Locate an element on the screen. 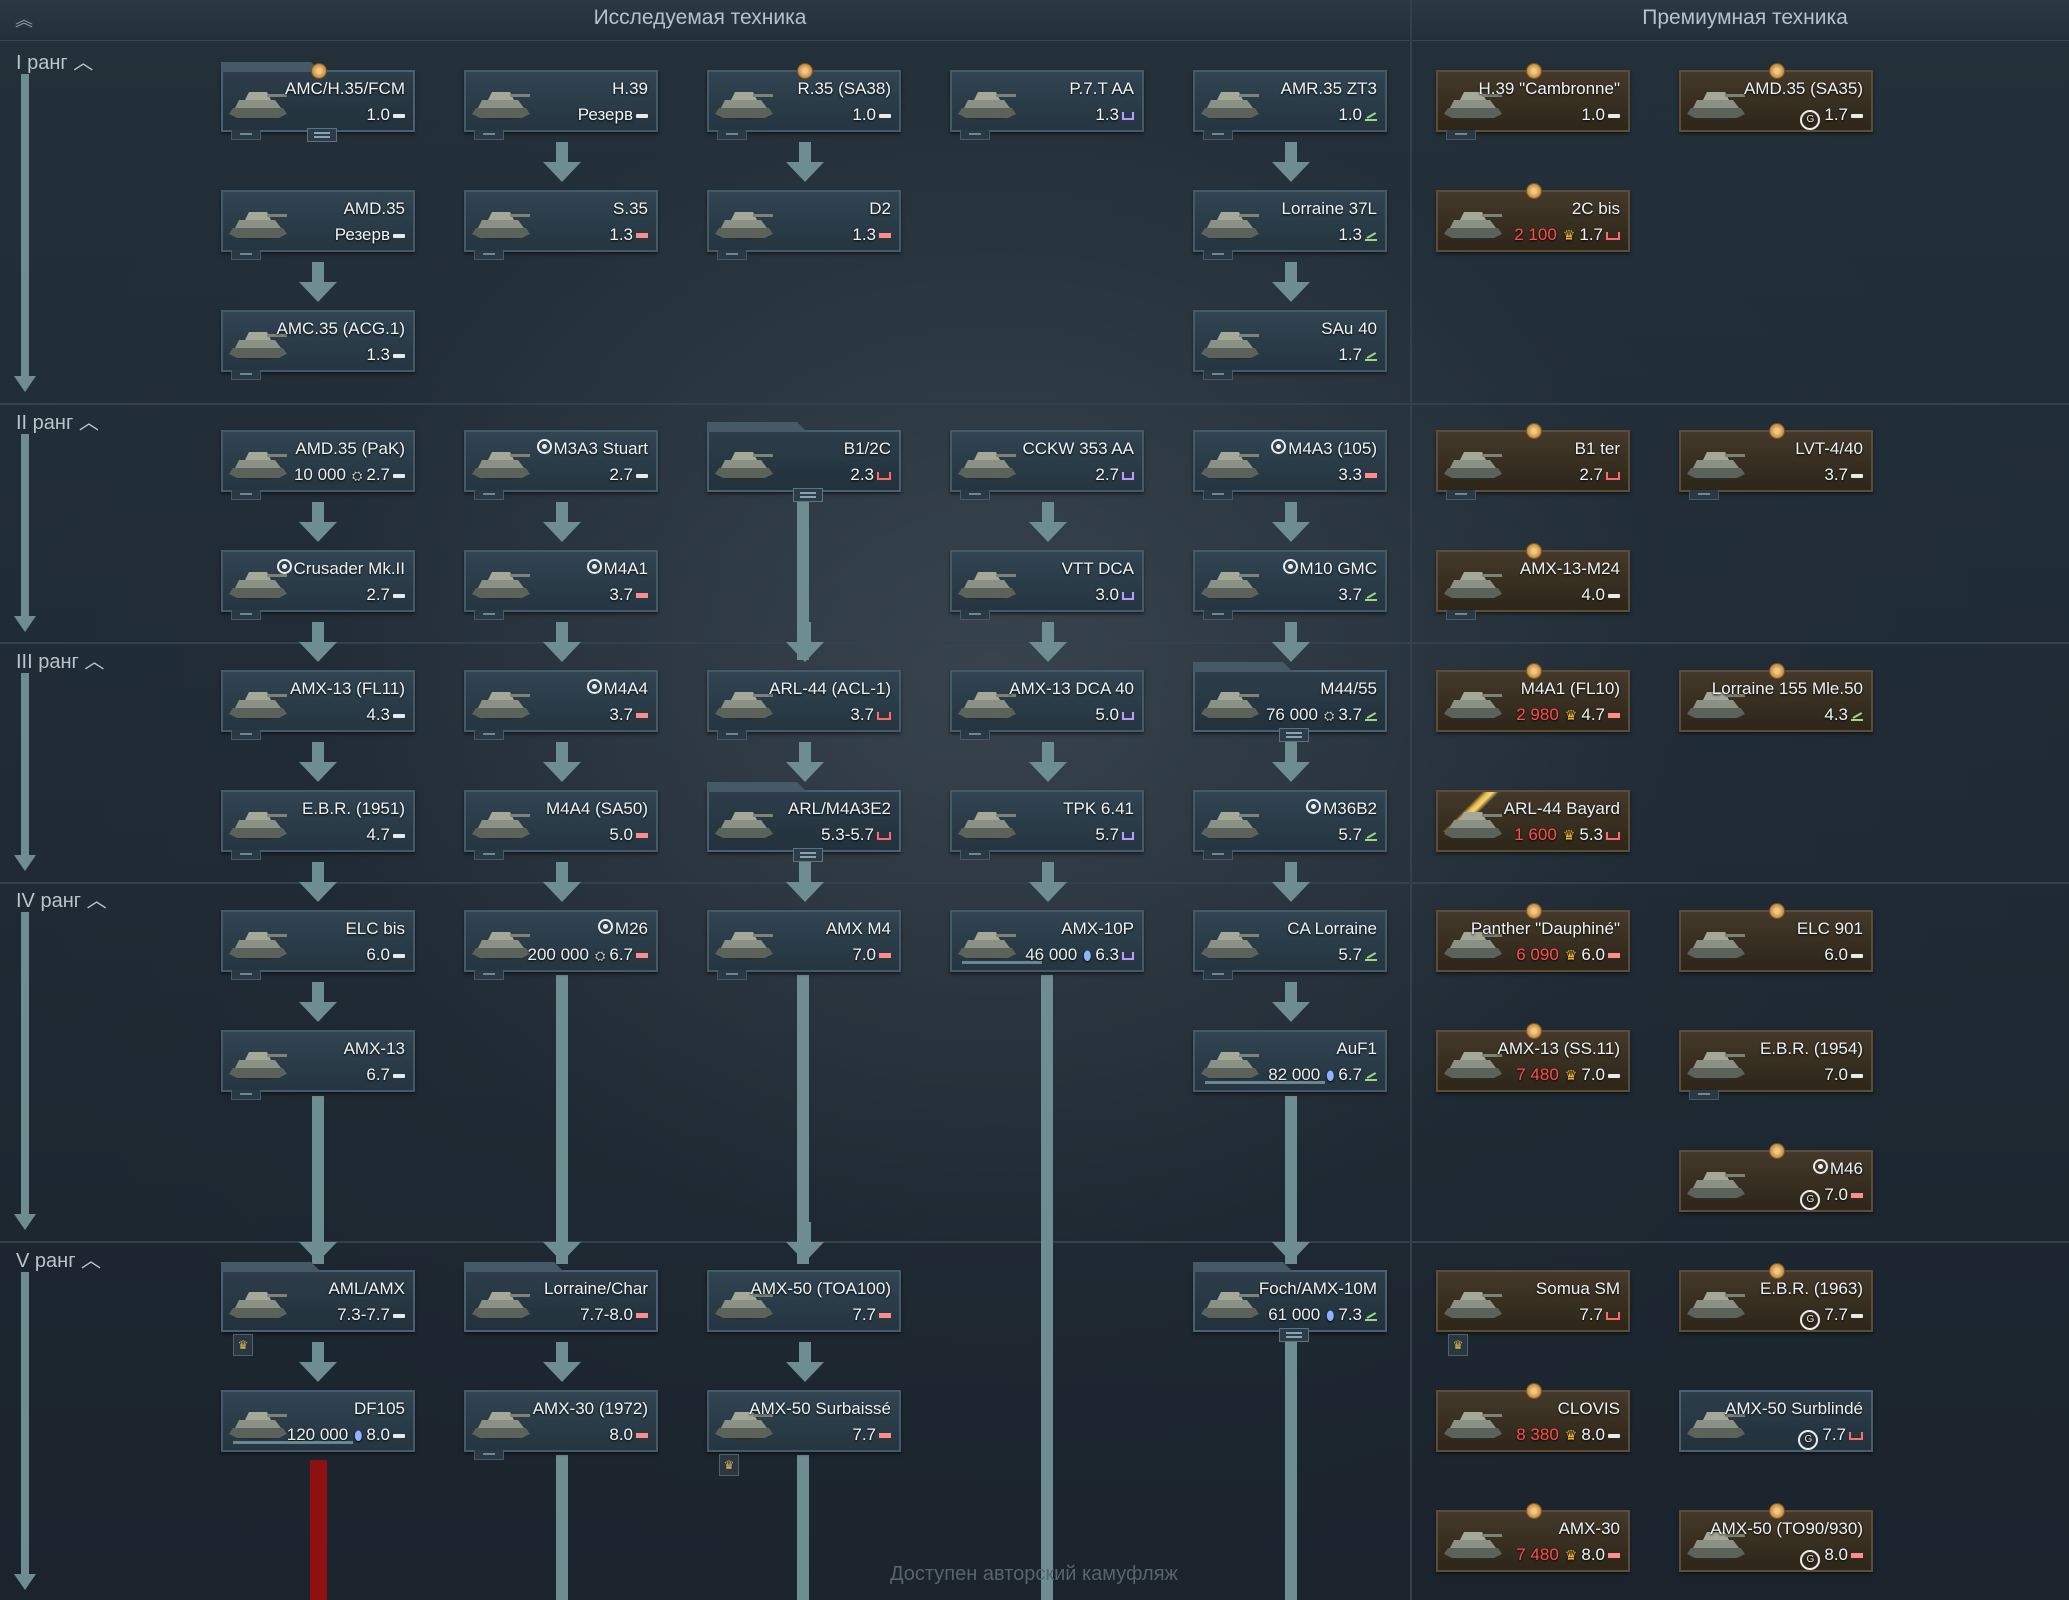 This screenshot has width=2069, height=1600. vehicle-card: H.39 Резерв is located at coordinates (561, 105).